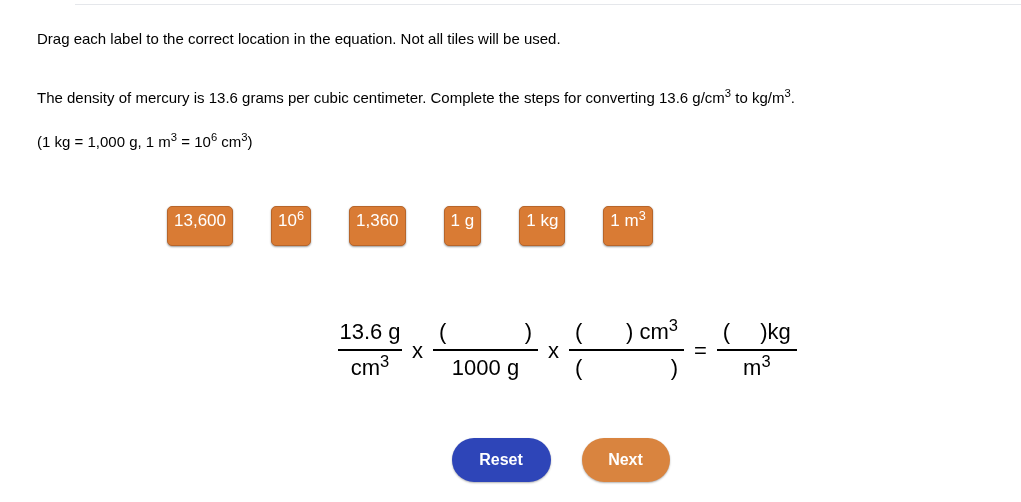  What do you see at coordinates (528, 332) in the screenshot?
I see `numerator-text: )` at bounding box center [528, 332].